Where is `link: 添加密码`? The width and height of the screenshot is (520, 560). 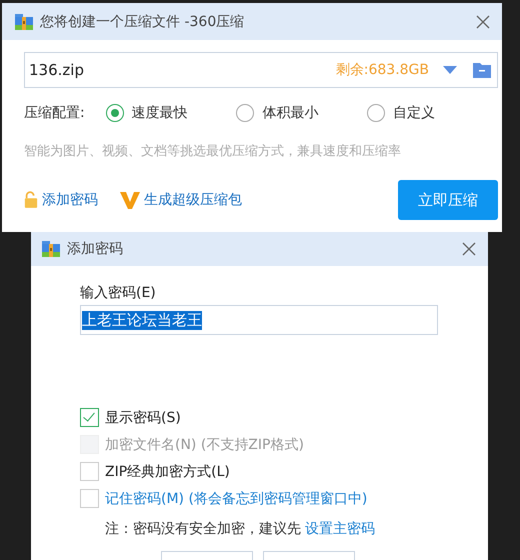 link: 添加密码 is located at coordinates (70, 200).